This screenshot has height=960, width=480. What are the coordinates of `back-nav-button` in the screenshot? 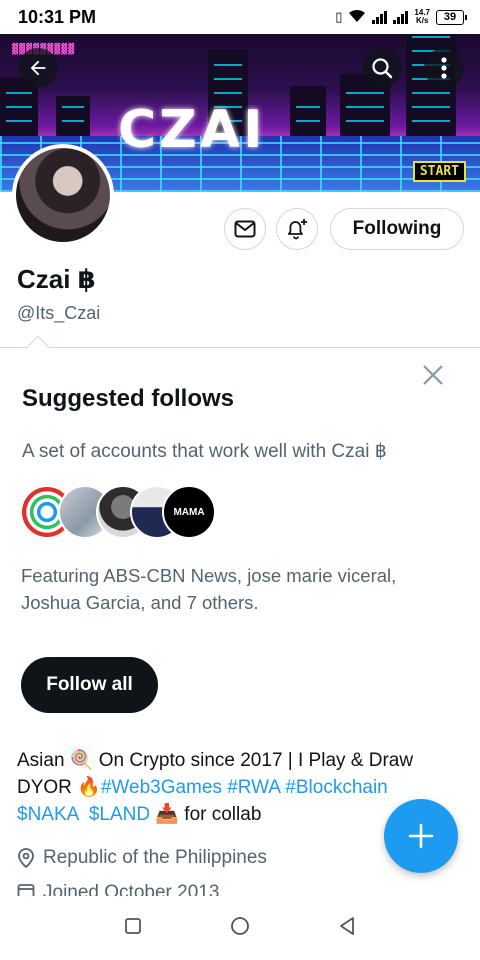 It's located at (347, 928).